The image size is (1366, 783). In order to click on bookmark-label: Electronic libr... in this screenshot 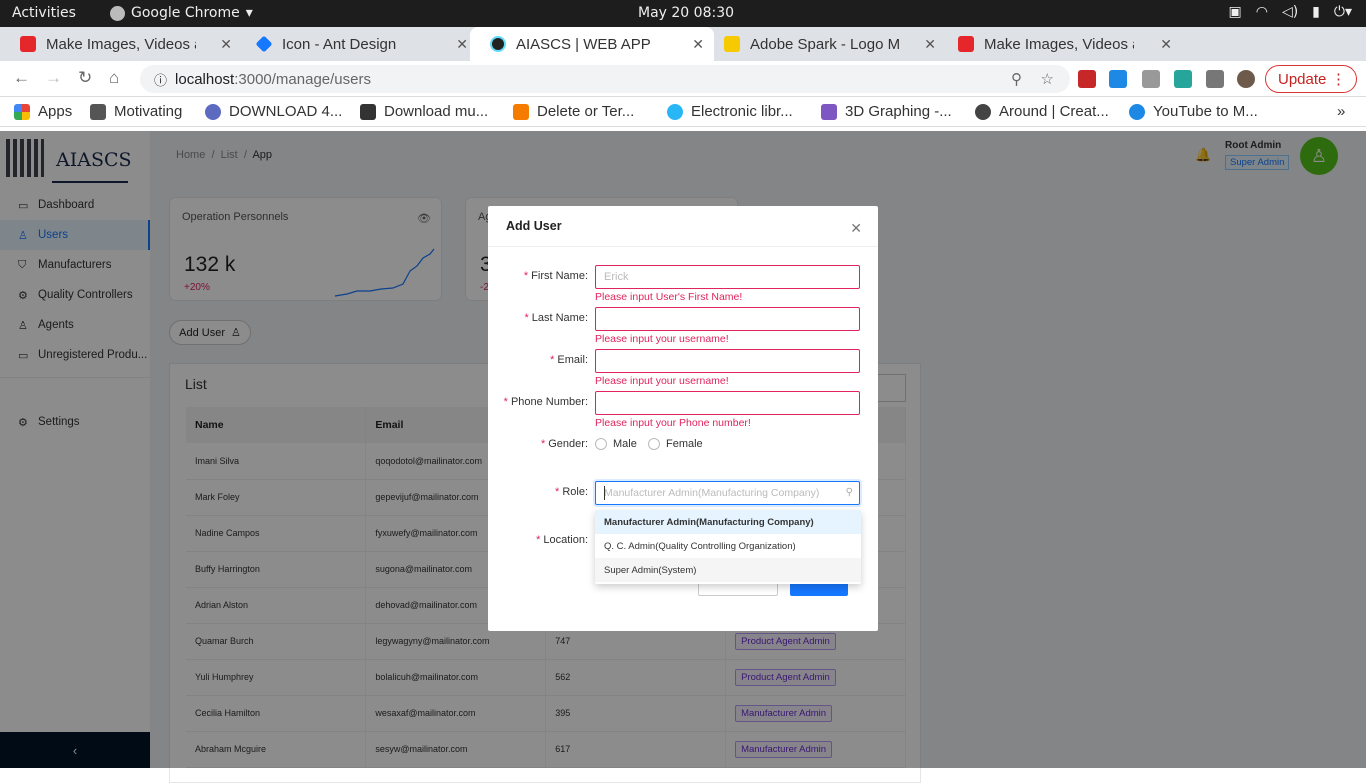, I will do `click(742, 111)`.